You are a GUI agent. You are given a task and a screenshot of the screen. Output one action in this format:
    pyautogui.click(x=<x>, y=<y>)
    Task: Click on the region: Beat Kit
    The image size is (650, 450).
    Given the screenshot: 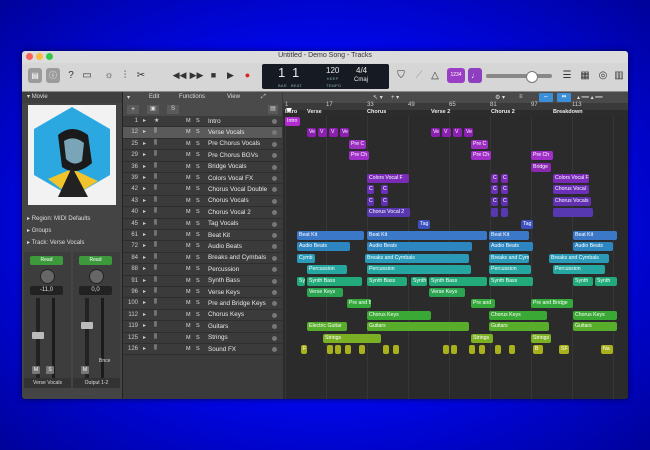 What is the action you would take?
    pyautogui.click(x=509, y=235)
    